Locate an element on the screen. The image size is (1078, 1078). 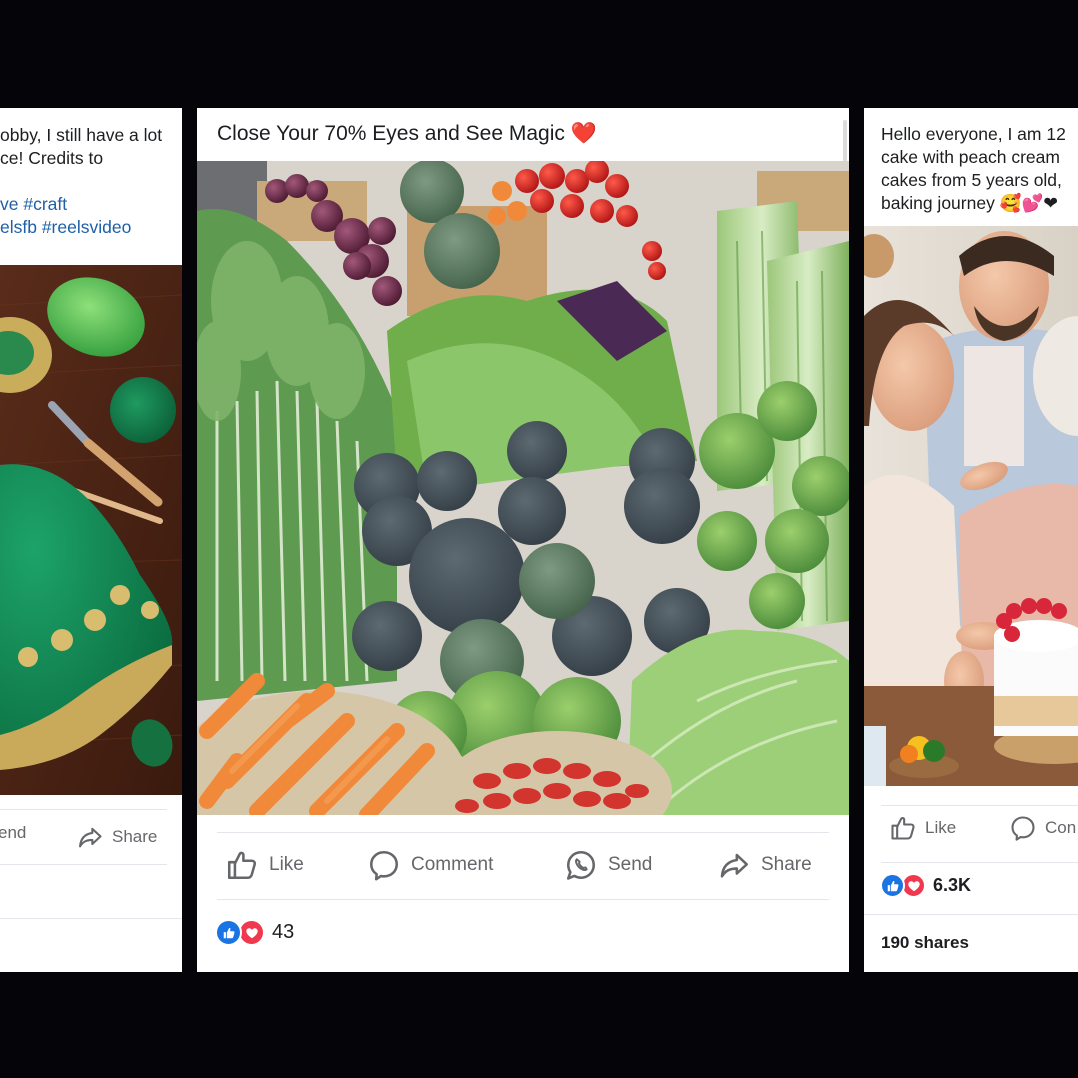
reactions-summary: 6.3K is located at coordinates (925, 885).